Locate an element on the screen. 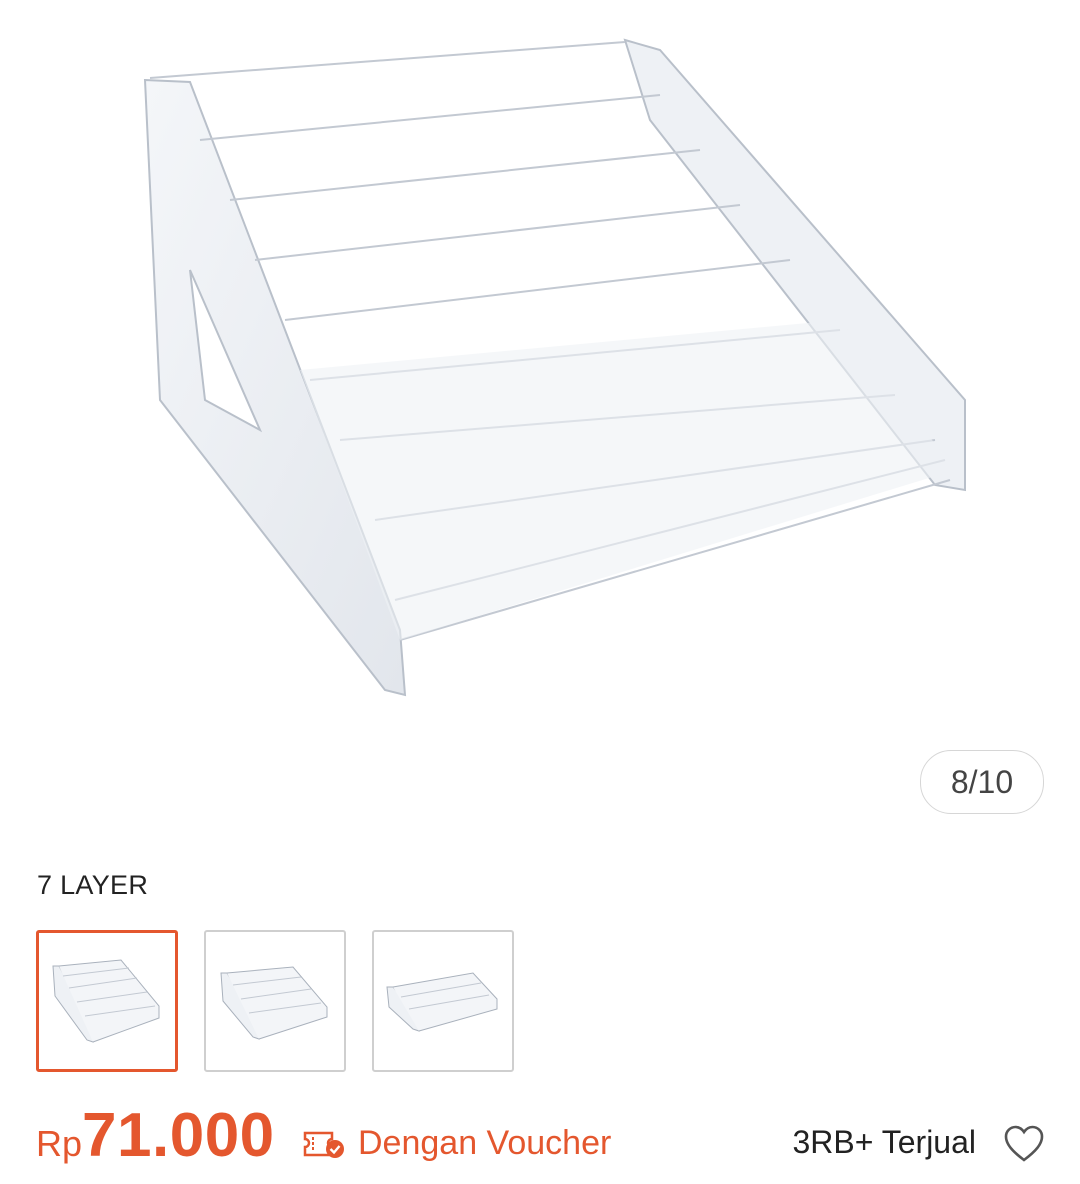  variant-thumbnail-6-layer is located at coordinates (275, 1001).